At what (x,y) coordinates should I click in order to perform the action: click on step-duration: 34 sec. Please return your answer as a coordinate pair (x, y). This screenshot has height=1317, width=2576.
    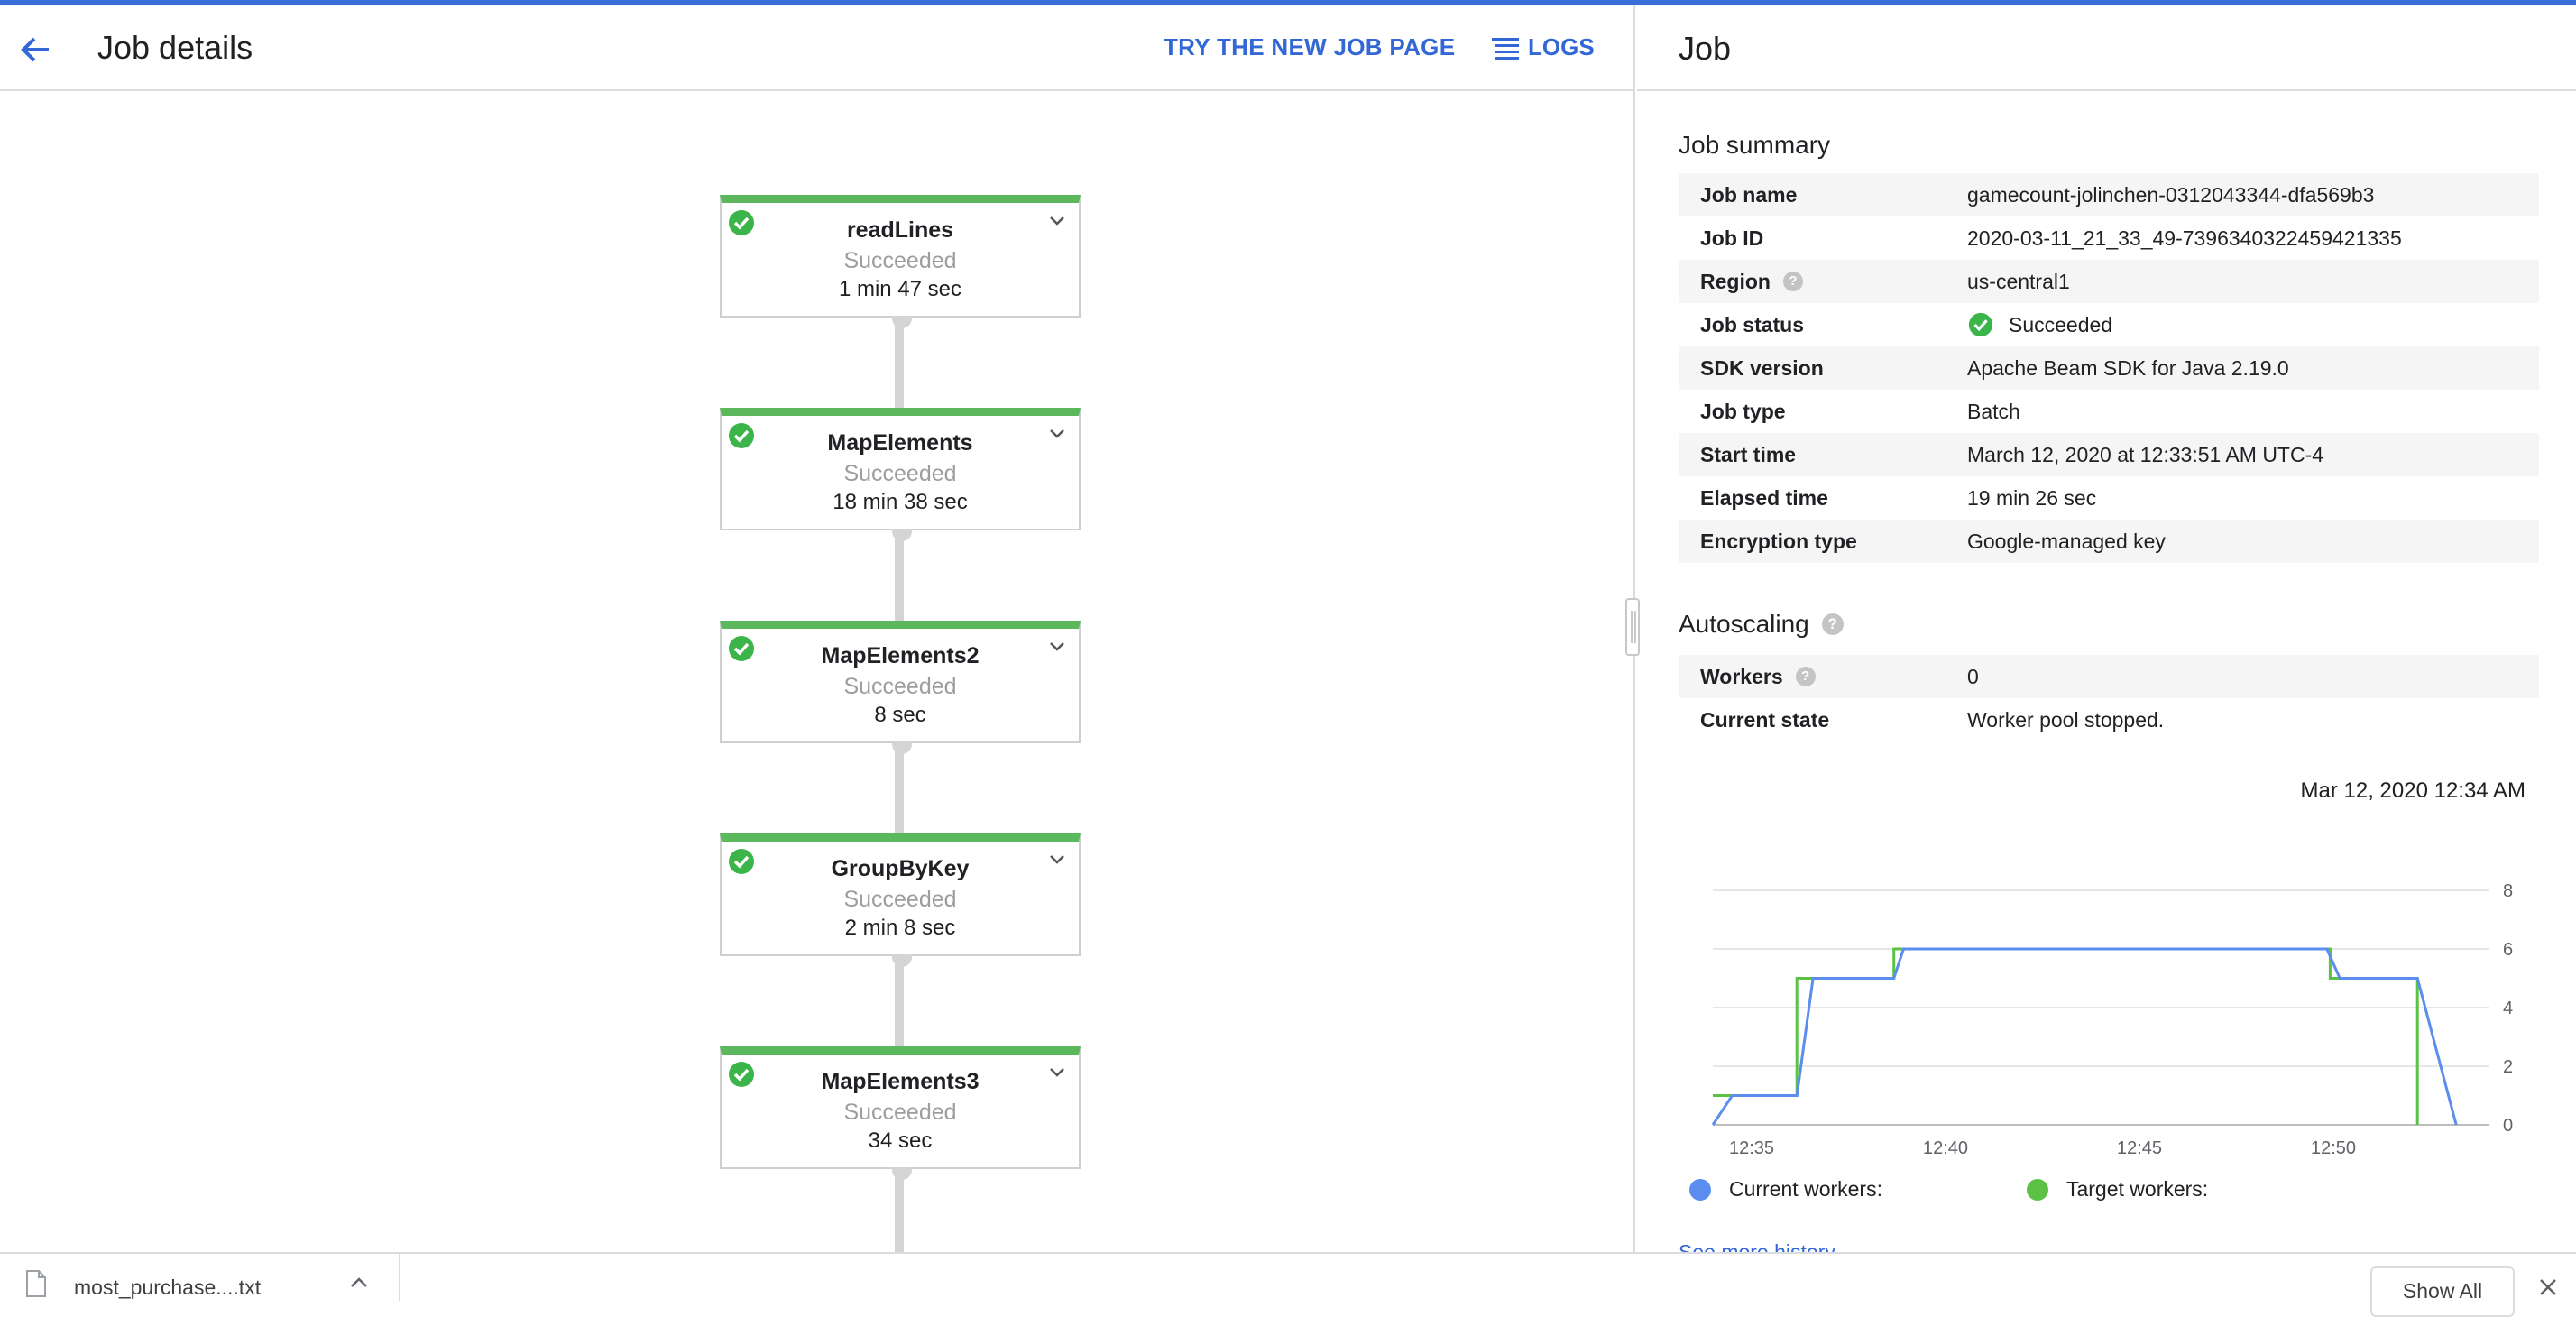
    Looking at the image, I should click on (901, 1140).